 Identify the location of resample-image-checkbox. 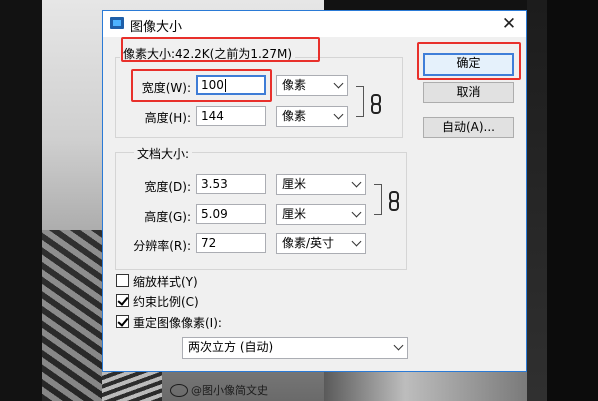
(122, 321).